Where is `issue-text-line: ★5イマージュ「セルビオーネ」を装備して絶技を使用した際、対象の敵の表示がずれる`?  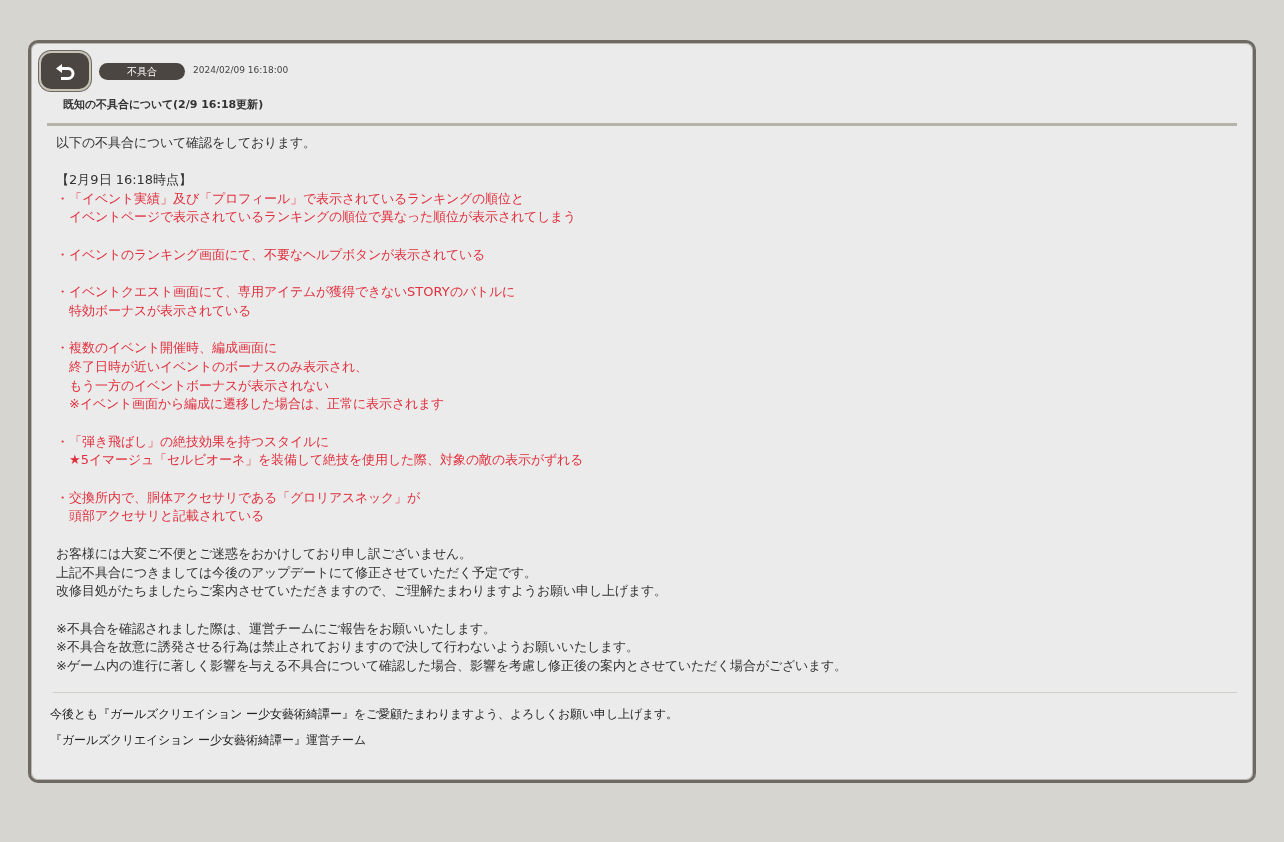
issue-text-line: ★5イマージュ「セルビオーネ」を装備して絶技を使用した際、対象の敵の表示がずれる is located at coordinates (326, 460).